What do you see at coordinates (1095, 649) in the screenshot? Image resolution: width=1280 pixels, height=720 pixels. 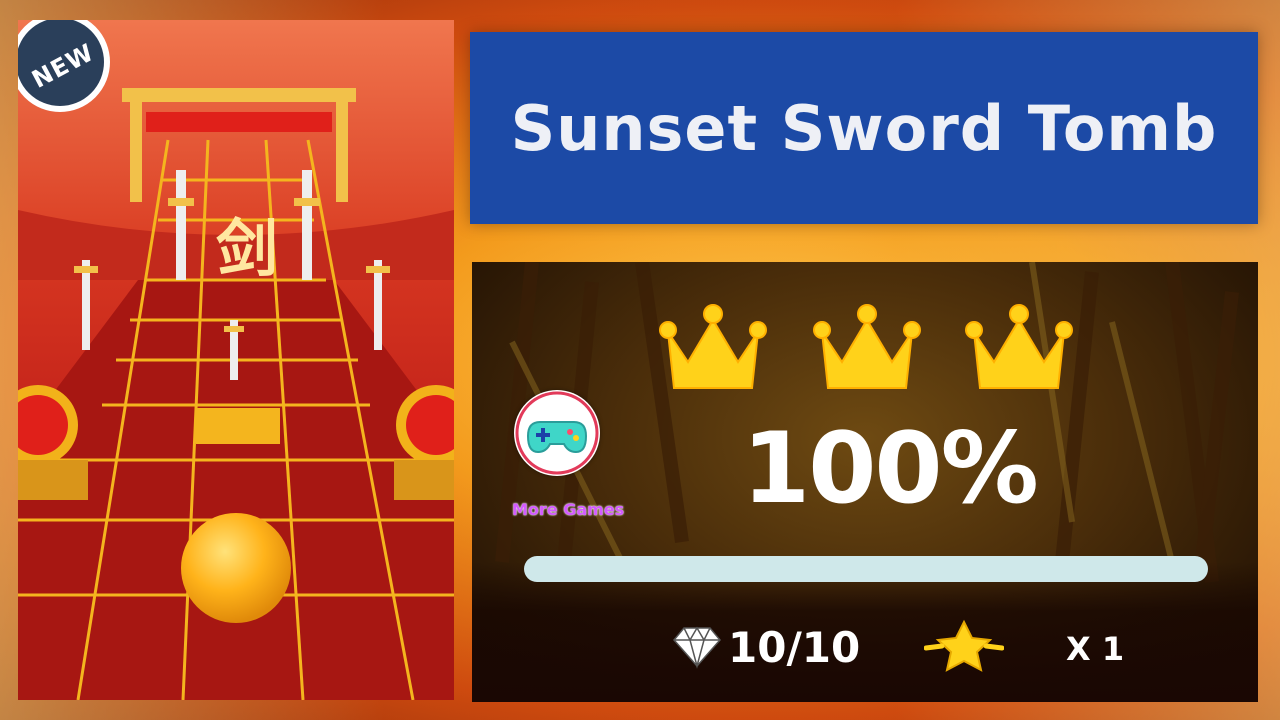 I see `star-multiplier: X 1` at bounding box center [1095, 649].